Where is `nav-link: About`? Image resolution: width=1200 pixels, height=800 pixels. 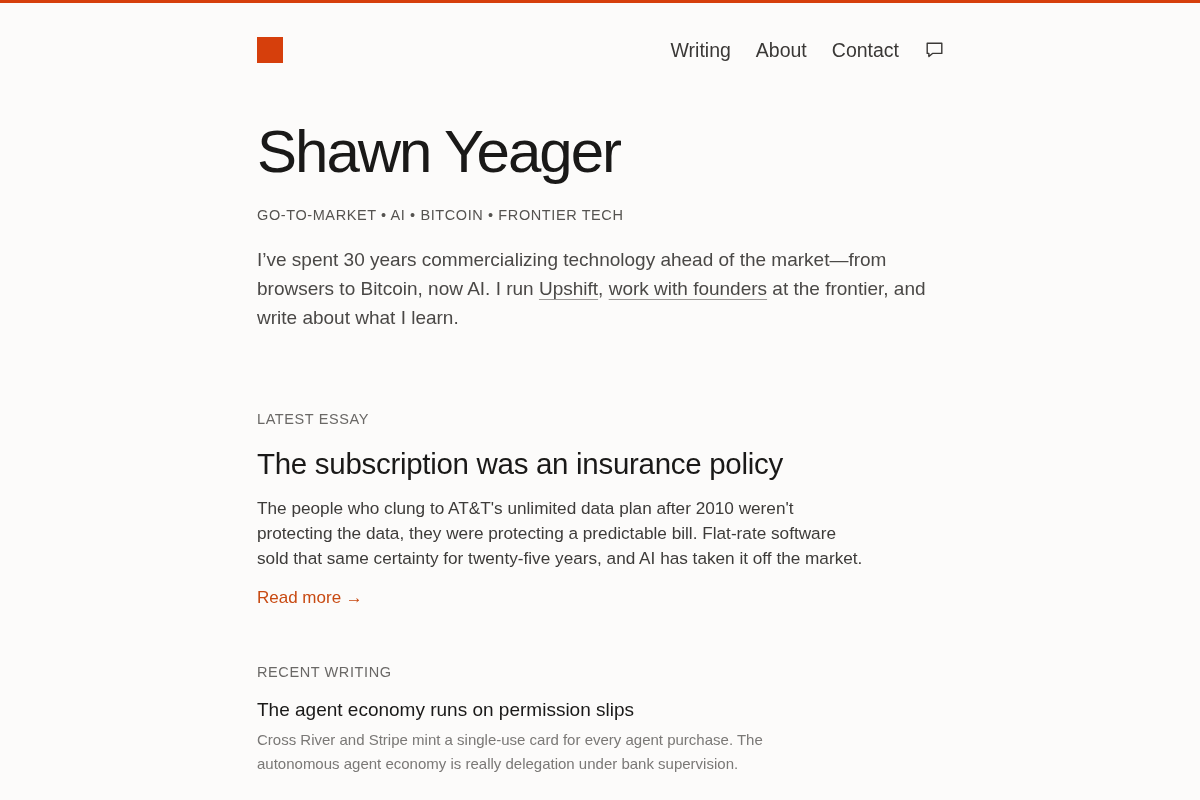
nav-link: About is located at coordinates (781, 50).